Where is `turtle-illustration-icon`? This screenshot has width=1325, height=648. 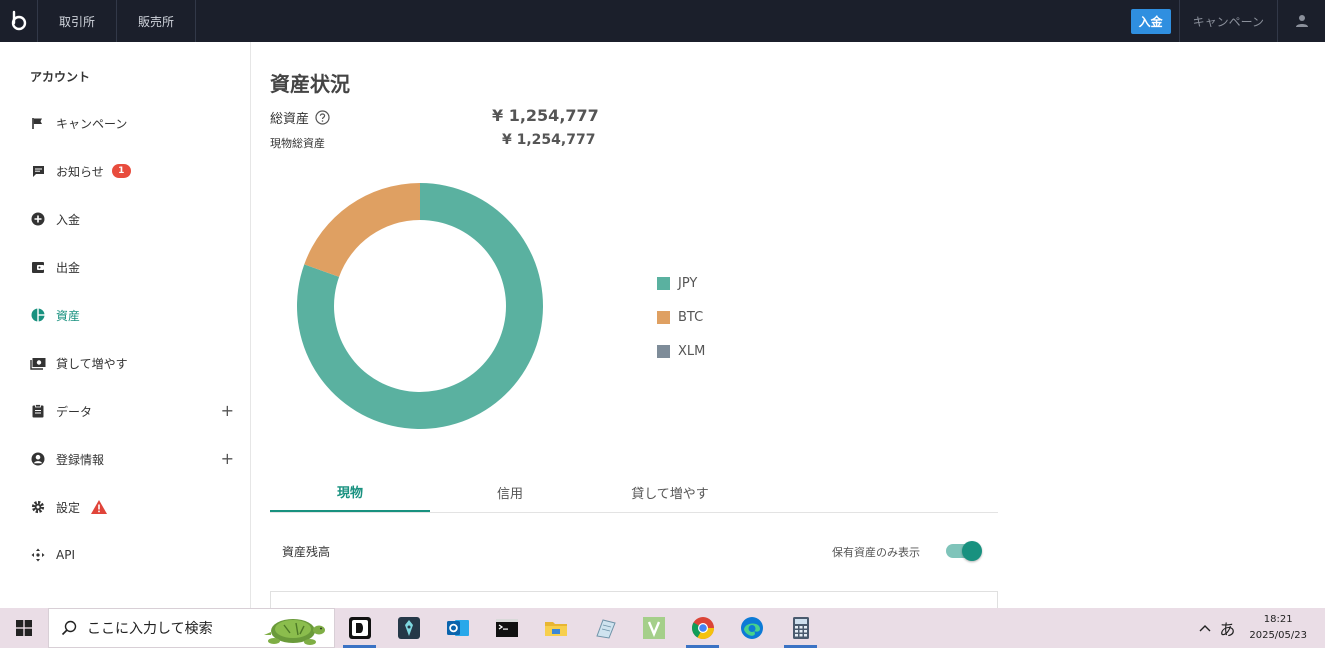 turtle-illustration-icon is located at coordinates (294, 632).